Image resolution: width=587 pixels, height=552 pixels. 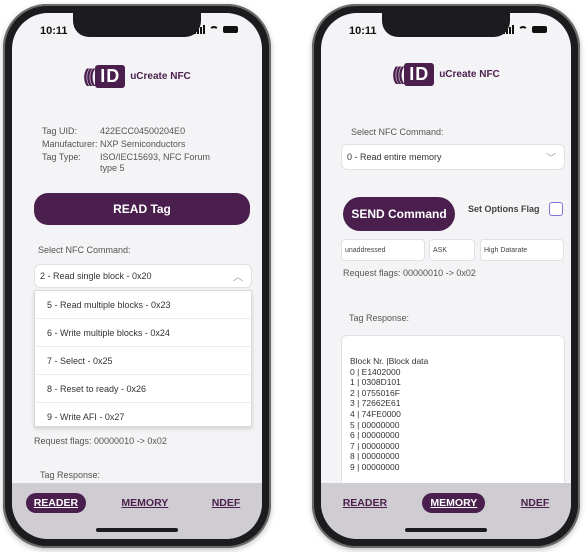 I want to click on address-mode-field: unaddressed, so click(x=383, y=250).